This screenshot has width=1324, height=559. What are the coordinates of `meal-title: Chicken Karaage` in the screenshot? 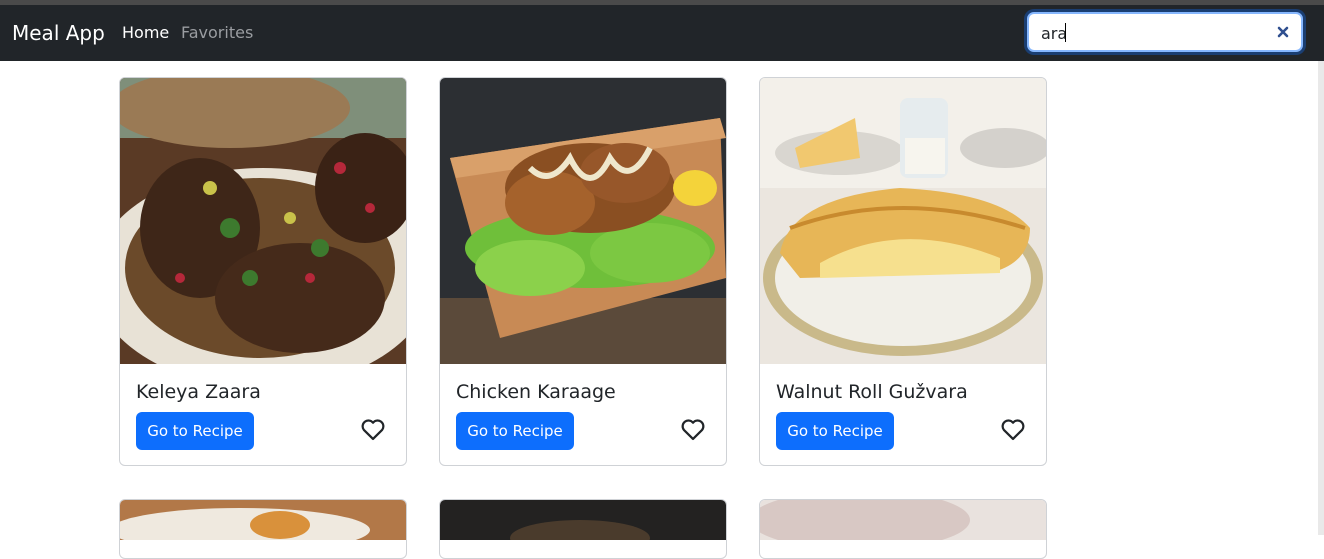 It's located at (536, 392).